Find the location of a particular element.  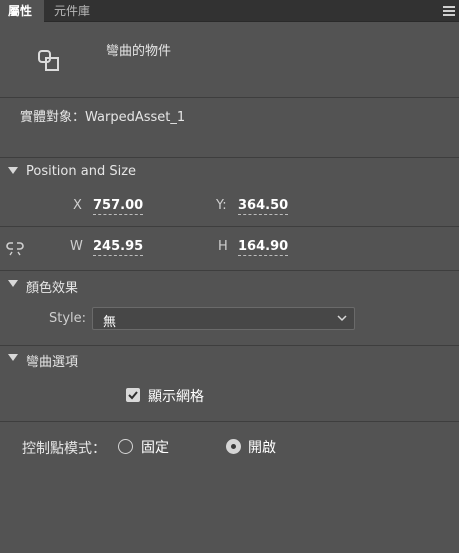

warp-object-icon is located at coordinates (49, 61).